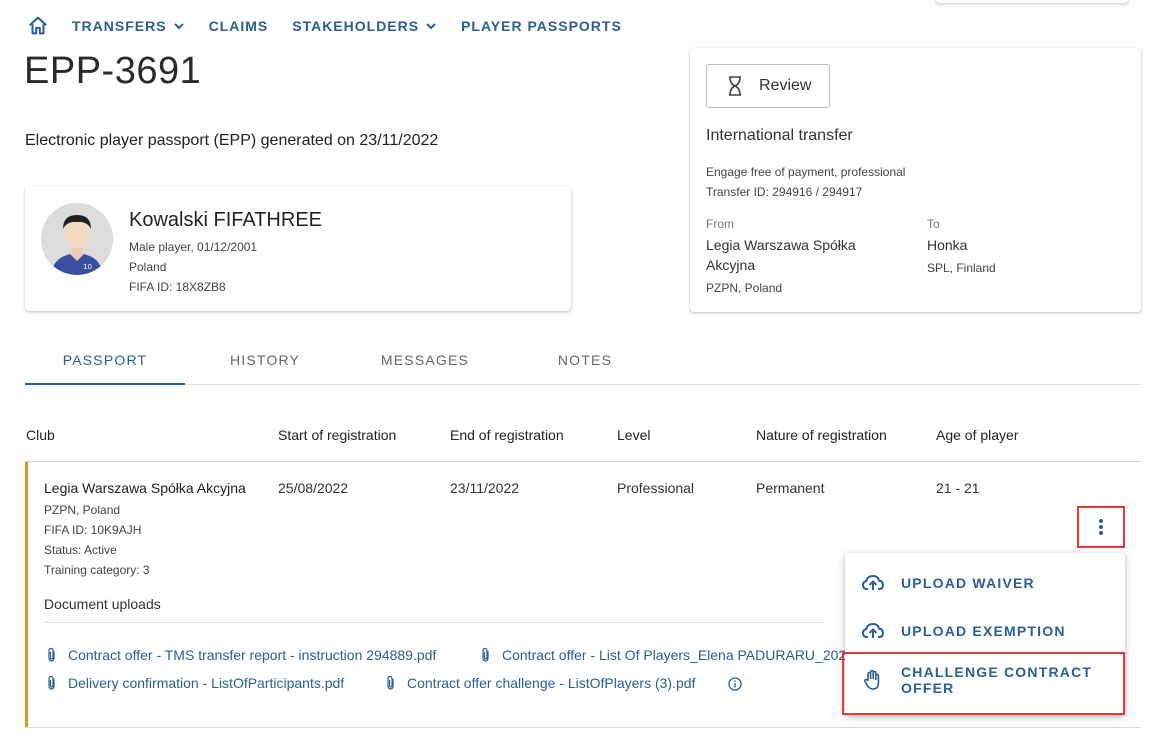 This screenshot has height=739, width=1170. Describe the element at coordinates (806, 172) in the screenshot. I see `transfer-type: Engage free of payment, professional` at that location.